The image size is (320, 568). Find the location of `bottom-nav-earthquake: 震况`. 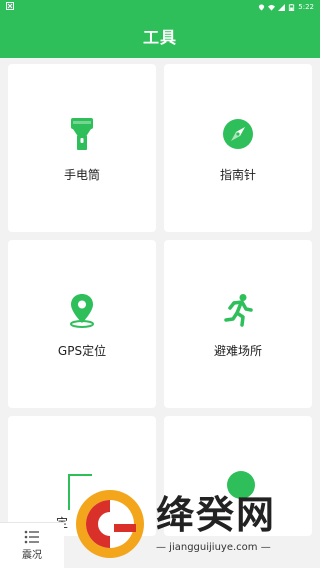

bottom-nav-earthquake: 震况 is located at coordinates (32, 545).